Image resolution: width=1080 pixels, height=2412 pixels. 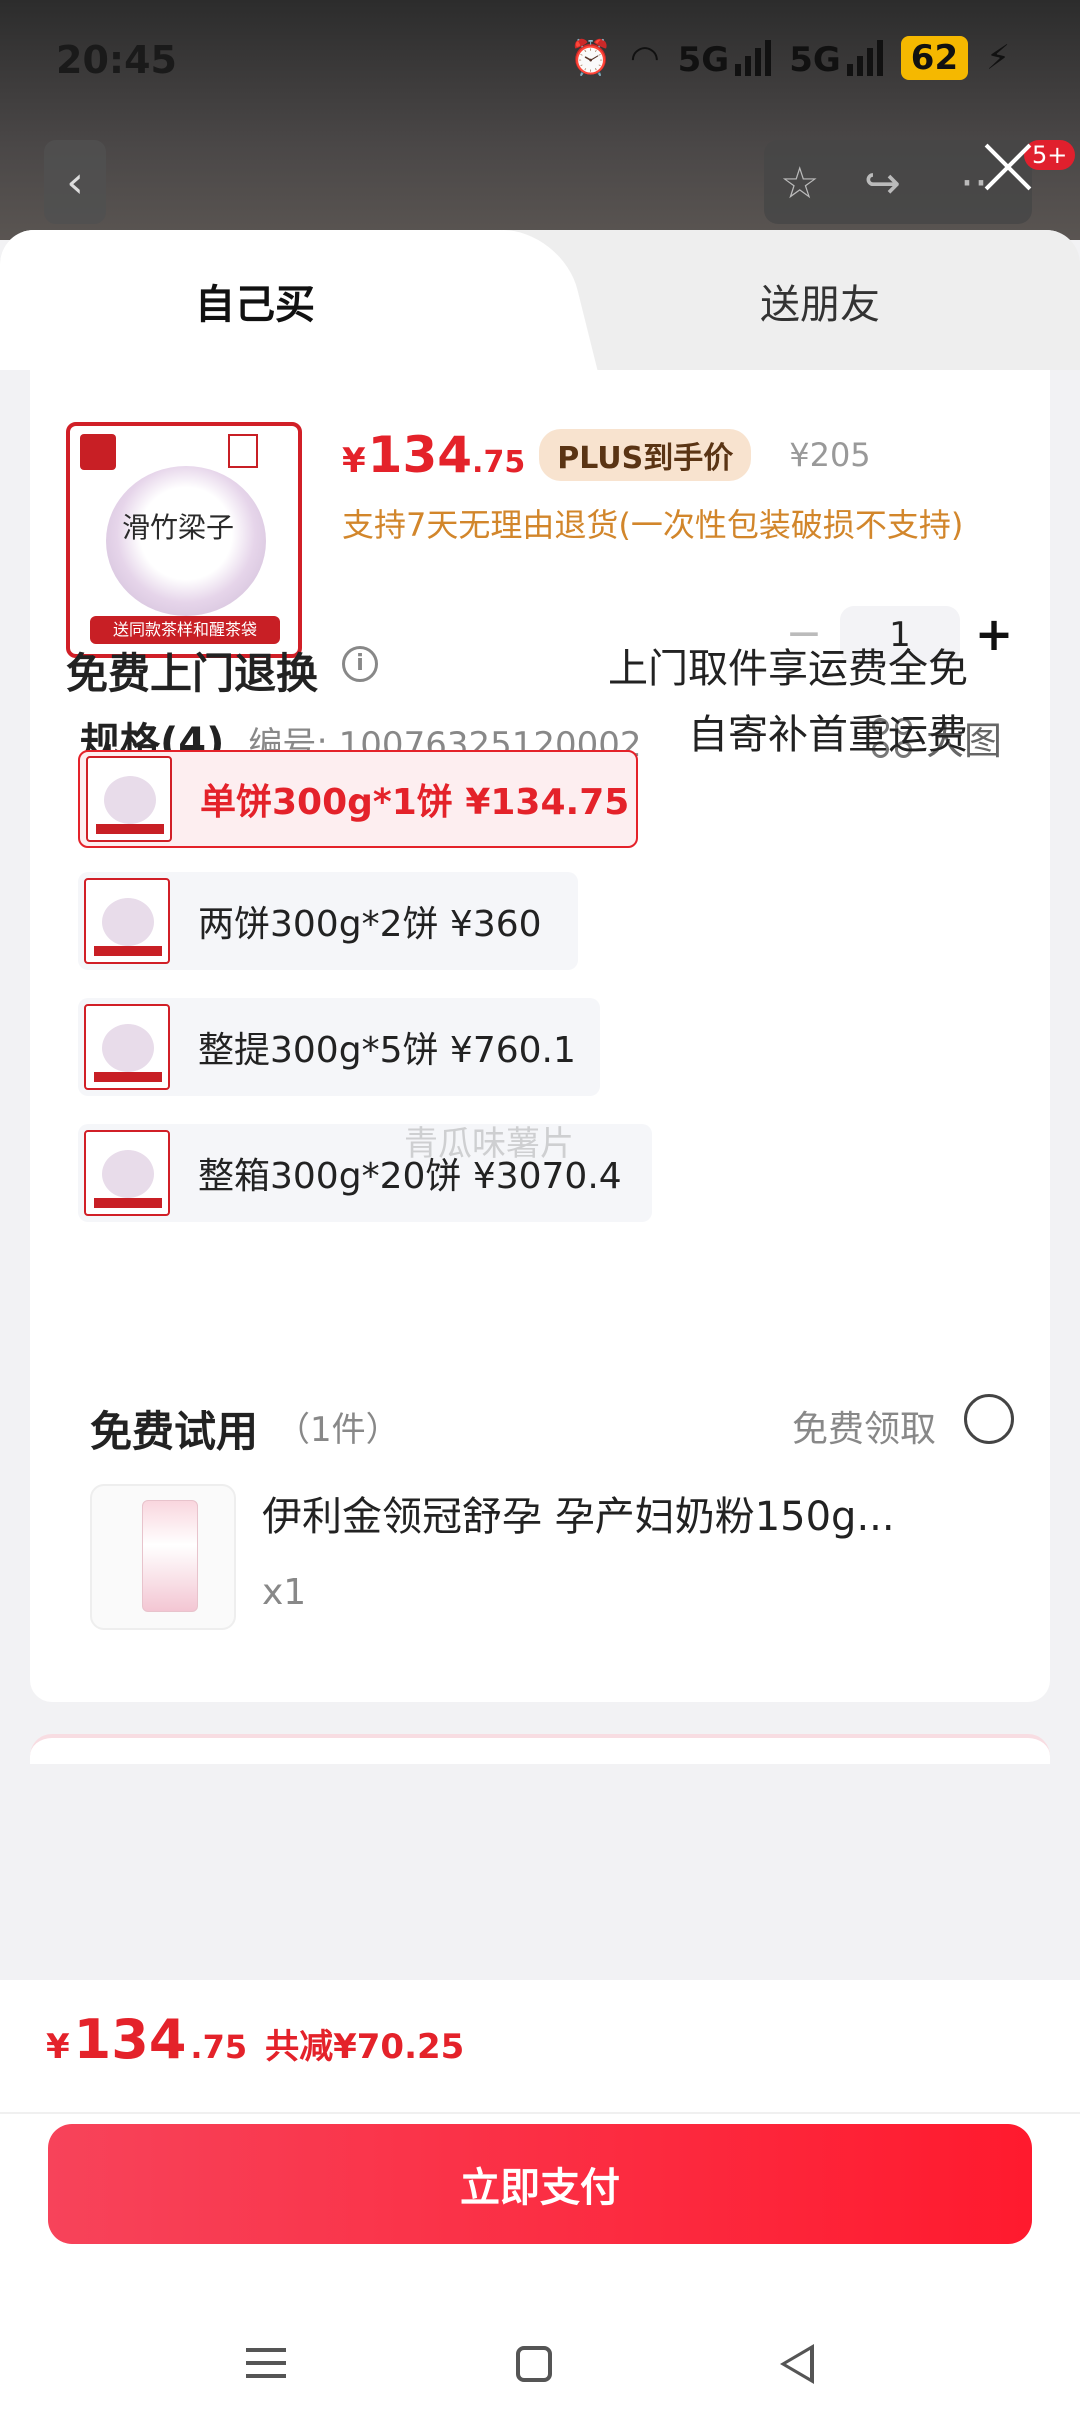 I want to click on back-icon: ‹, so click(x=75, y=182).